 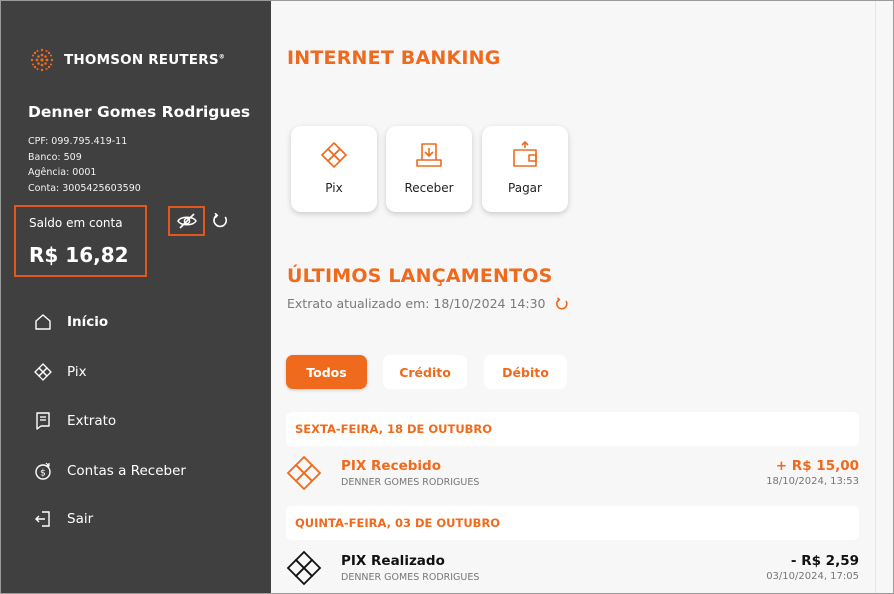 What do you see at coordinates (126, 471) in the screenshot?
I see `sidebar-item-label: Contas a Receber` at bounding box center [126, 471].